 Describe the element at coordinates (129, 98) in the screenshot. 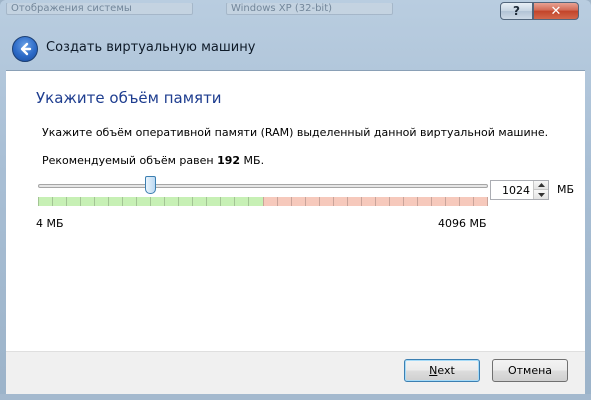

I see `page-title: Укажите объём памяти` at that location.